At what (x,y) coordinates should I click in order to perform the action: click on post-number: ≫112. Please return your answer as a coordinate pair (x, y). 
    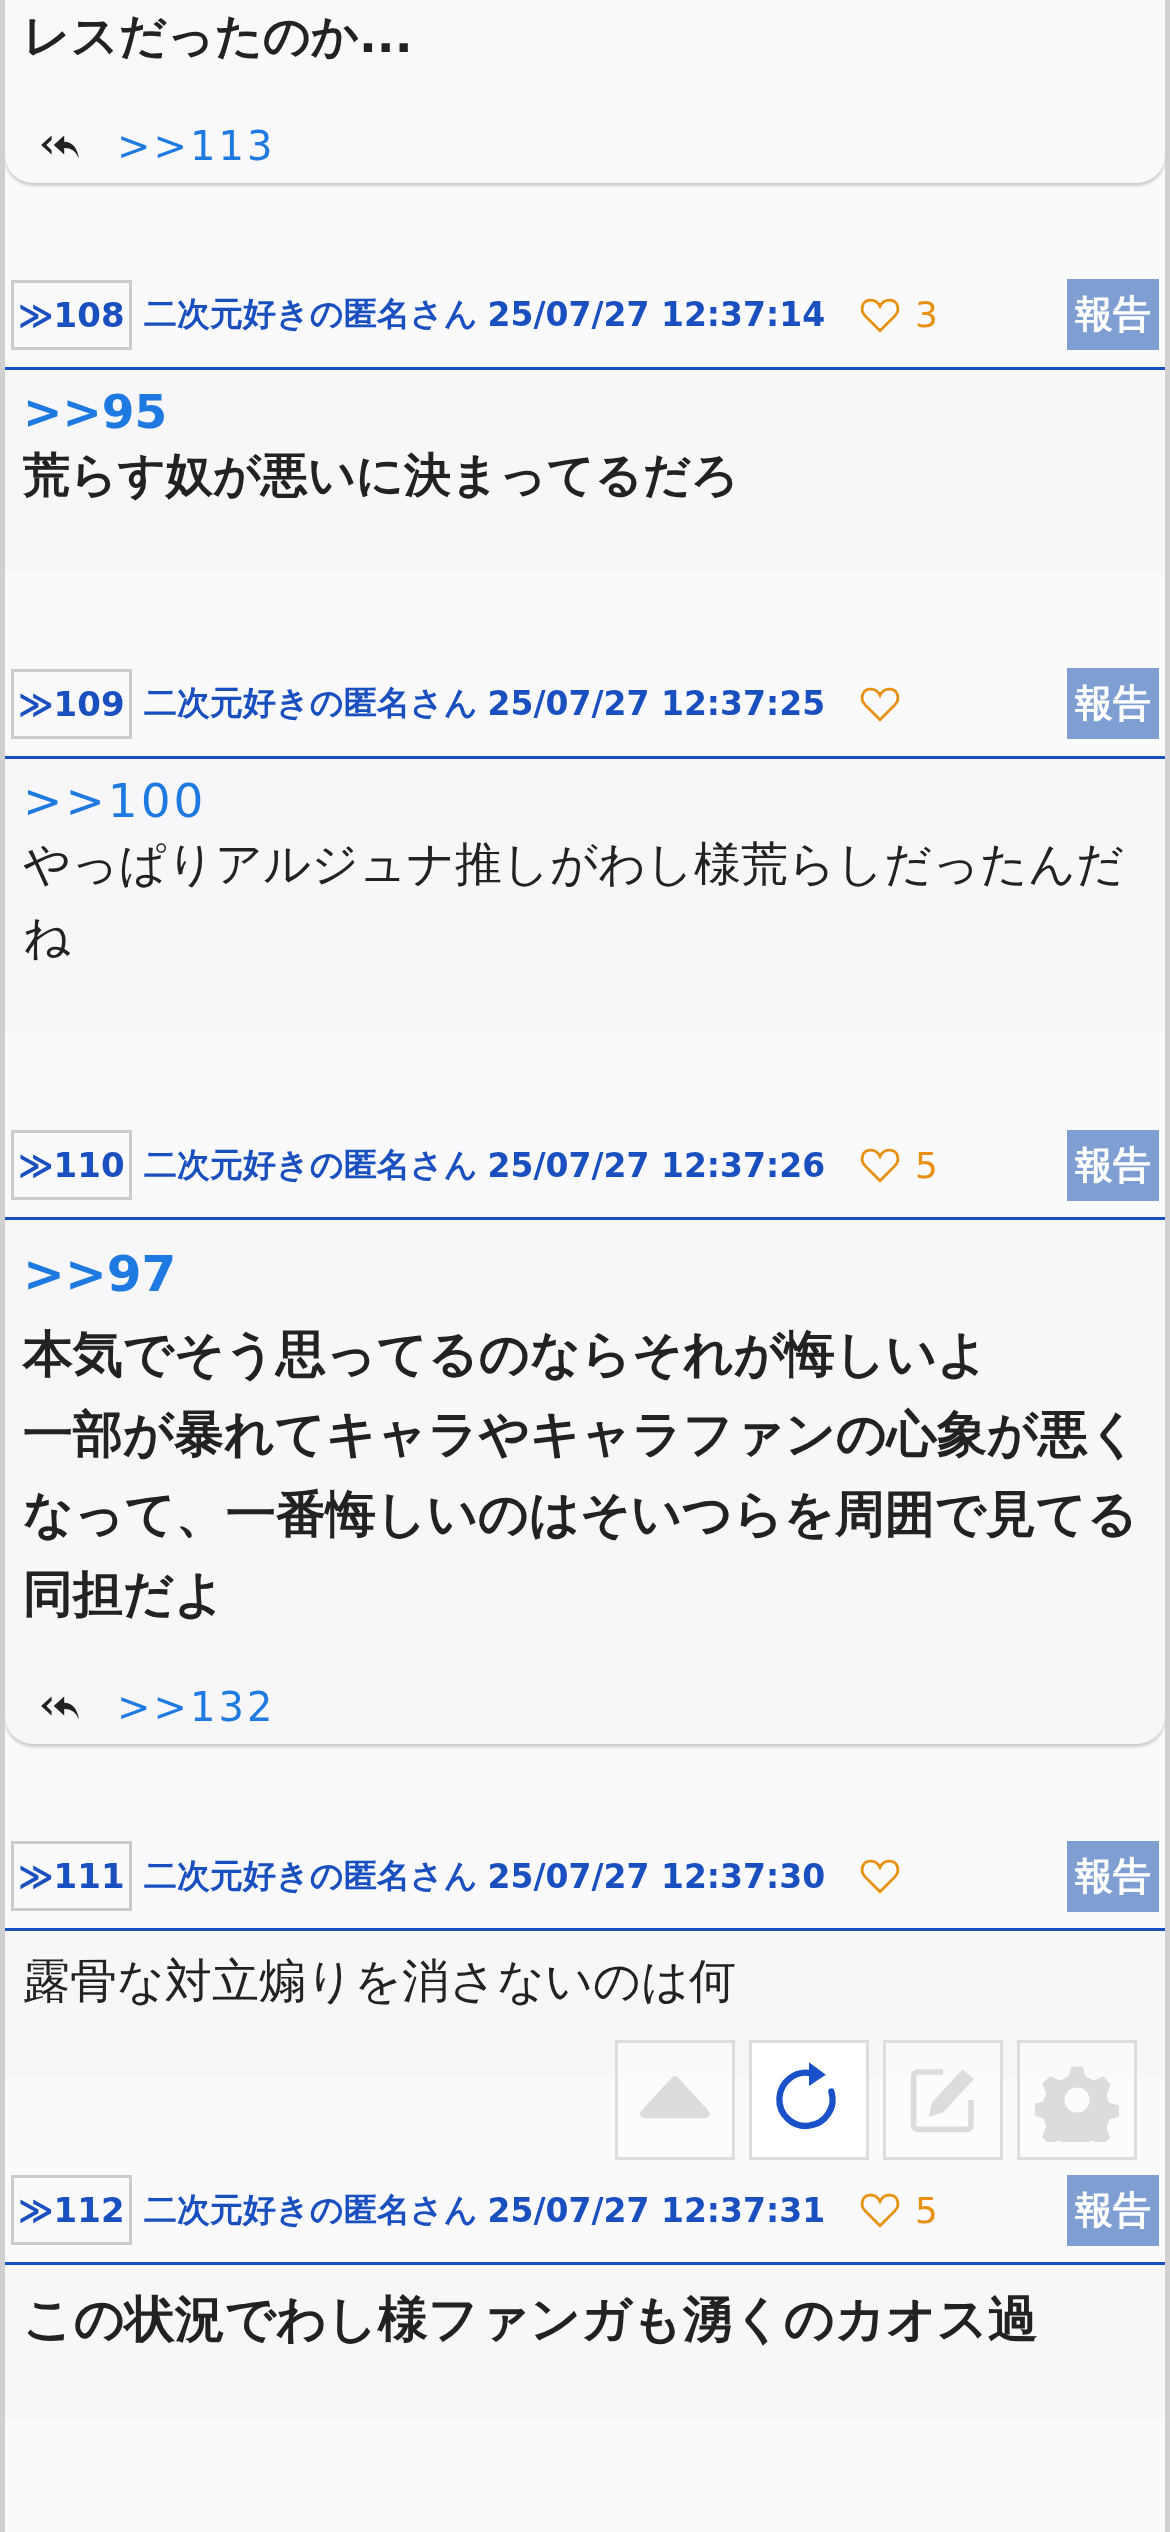
    Looking at the image, I should click on (71, 2210).